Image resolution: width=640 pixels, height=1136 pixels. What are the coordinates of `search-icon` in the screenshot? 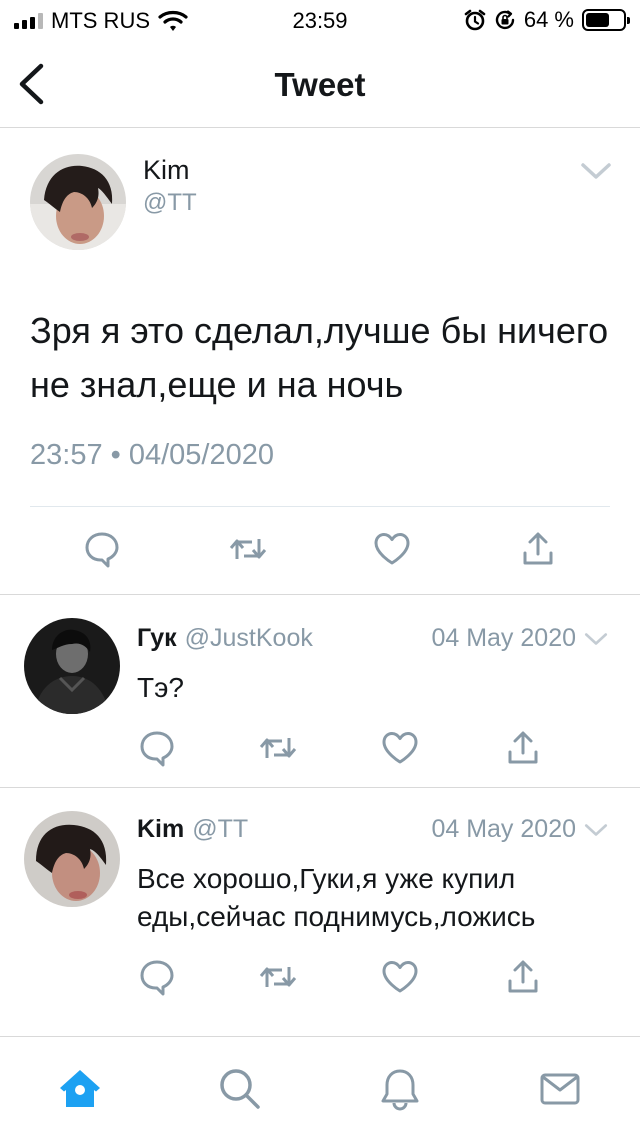 It's located at (240, 1089).